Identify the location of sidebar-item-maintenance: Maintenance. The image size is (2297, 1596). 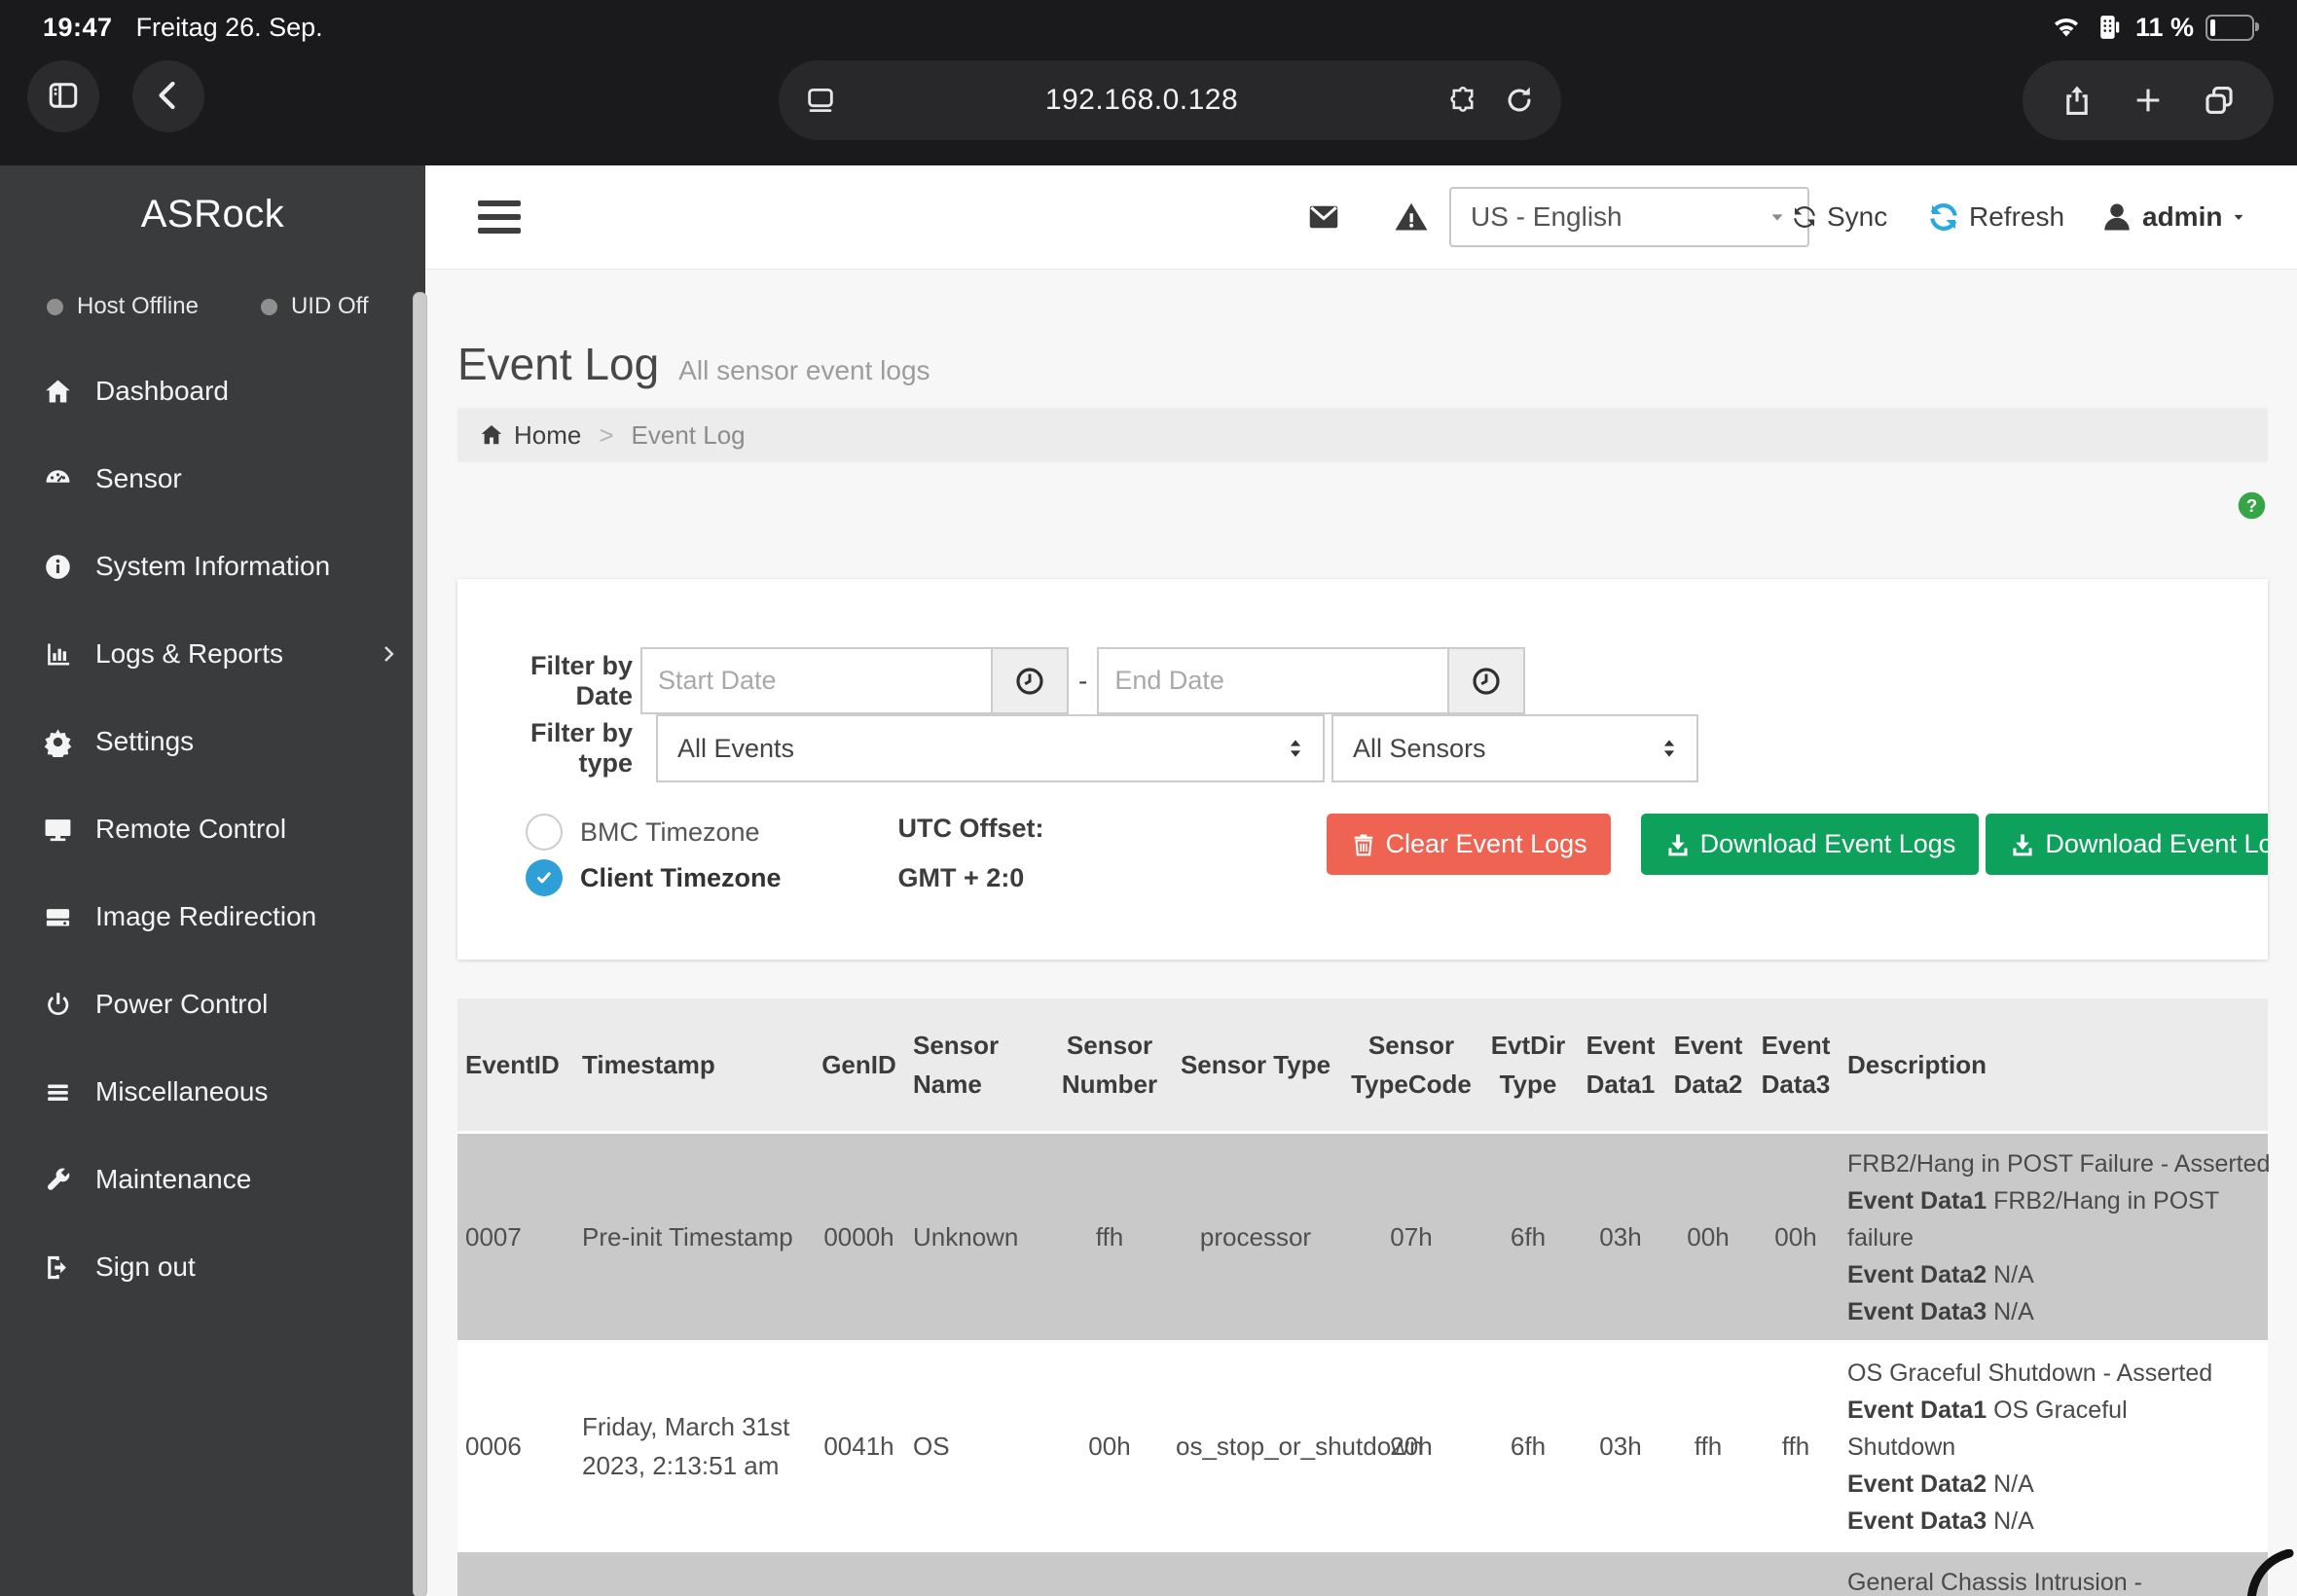
(212, 1179).